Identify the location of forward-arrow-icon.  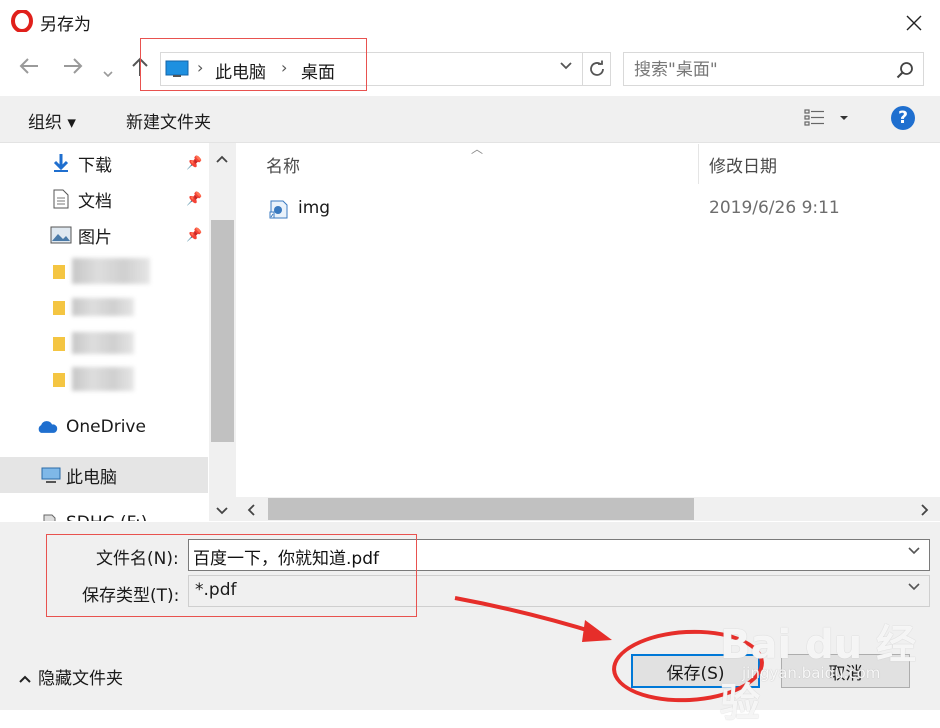
(73, 66).